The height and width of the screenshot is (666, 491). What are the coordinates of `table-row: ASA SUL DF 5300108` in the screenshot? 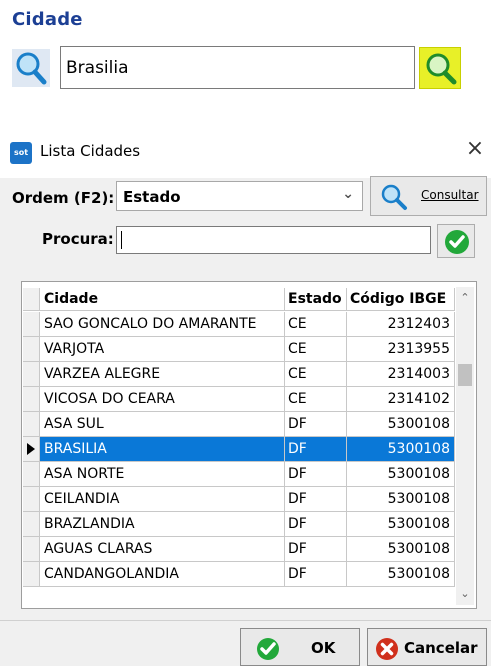 It's located at (239, 424).